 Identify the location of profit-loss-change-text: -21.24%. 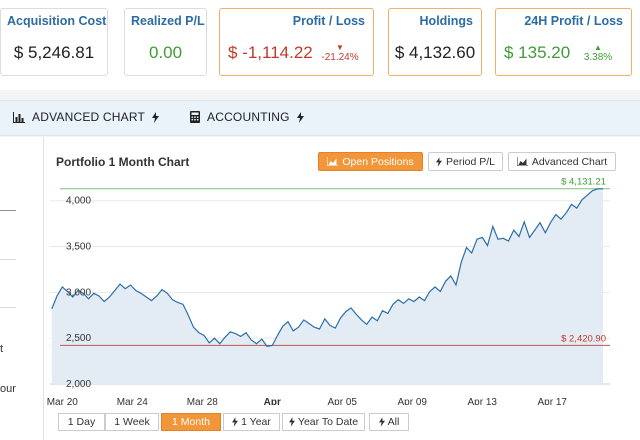
(340, 57).